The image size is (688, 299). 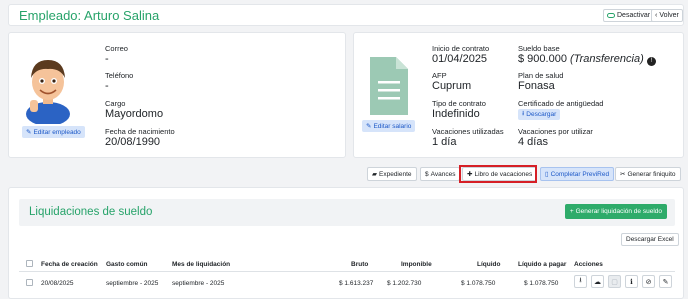 I want to click on edit-salary-button: ✎ Editar salario, so click(x=389, y=126).